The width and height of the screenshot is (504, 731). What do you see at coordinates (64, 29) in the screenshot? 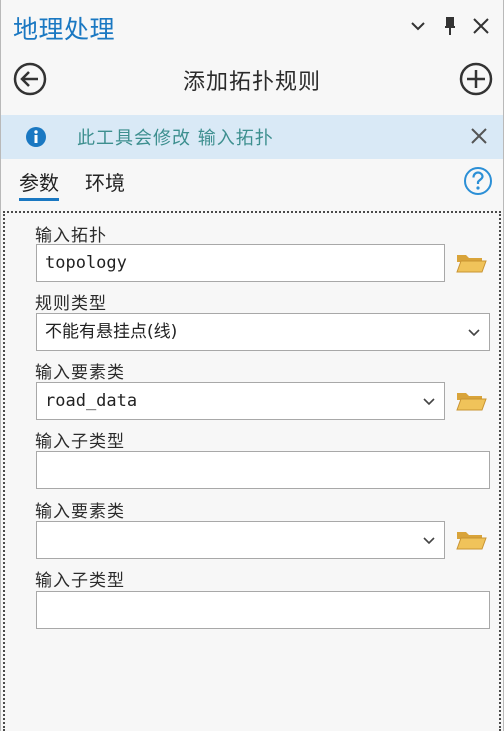
I see `pane-title: 地理处理` at bounding box center [64, 29].